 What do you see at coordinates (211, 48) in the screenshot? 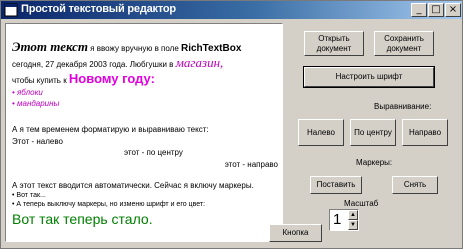
I see `bold-phrase: RichTextBox` at bounding box center [211, 48].